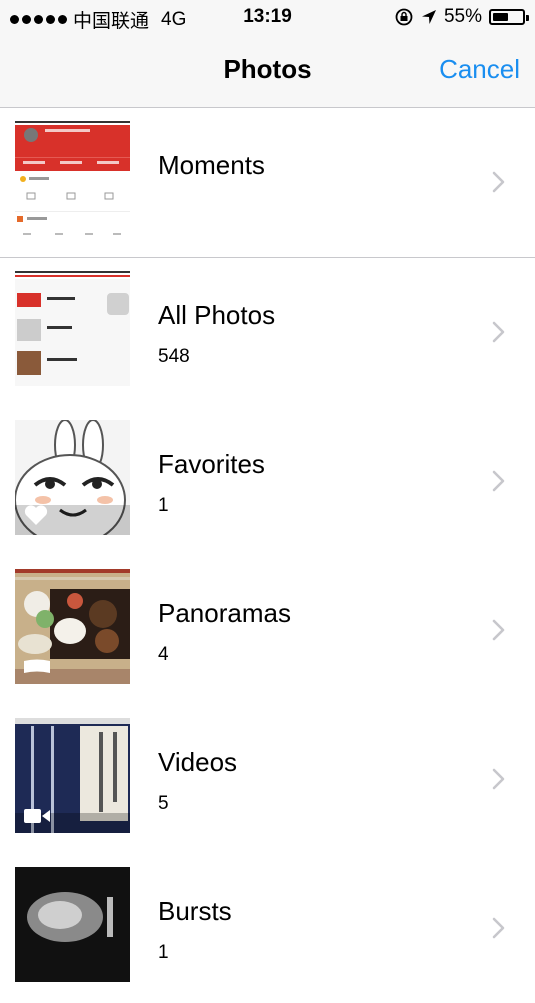 Image resolution: width=535 pixels, height=1003 pixels. What do you see at coordinates (198, 762) in the screenshot?
I see `album-name: Videos` at bounding box center [198, 762].